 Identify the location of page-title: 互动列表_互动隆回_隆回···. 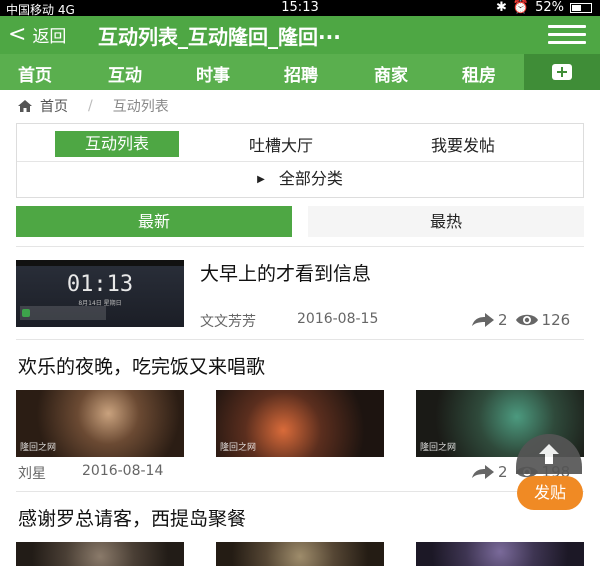
(219, 37).